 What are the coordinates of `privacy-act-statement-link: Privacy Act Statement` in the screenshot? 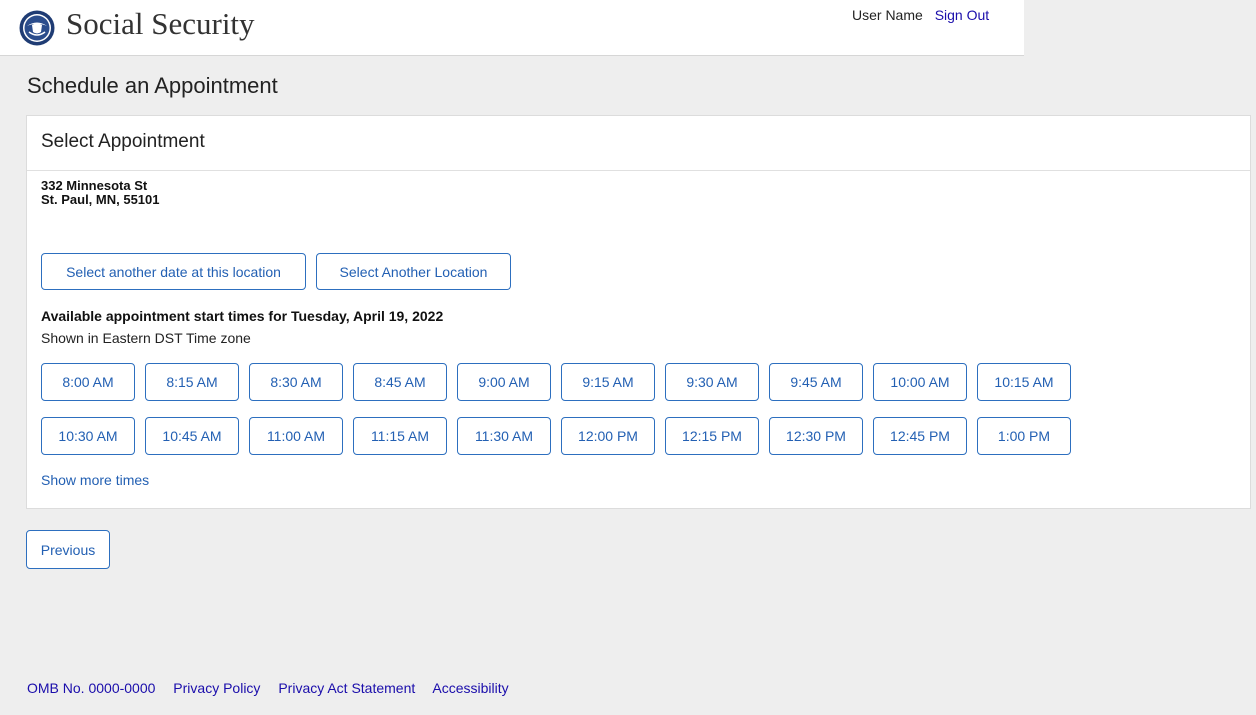 It's located at (346, 688).